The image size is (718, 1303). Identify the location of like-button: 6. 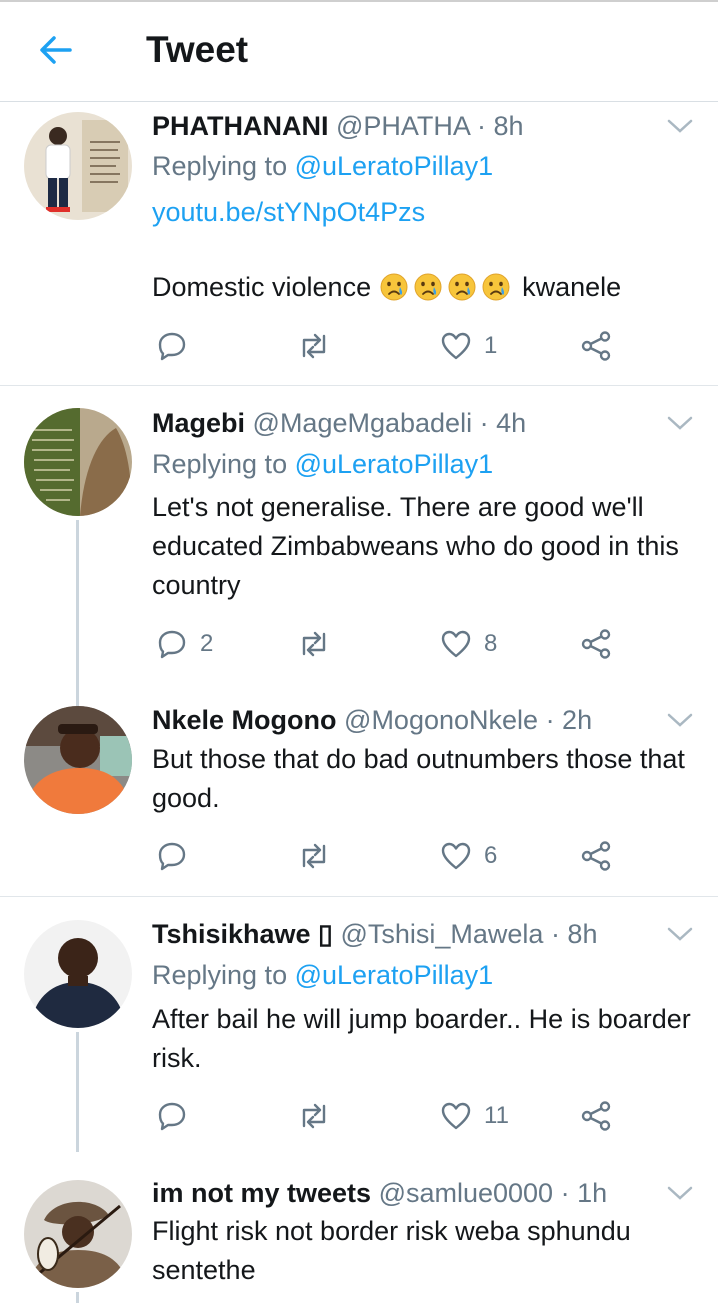
(468, 856).